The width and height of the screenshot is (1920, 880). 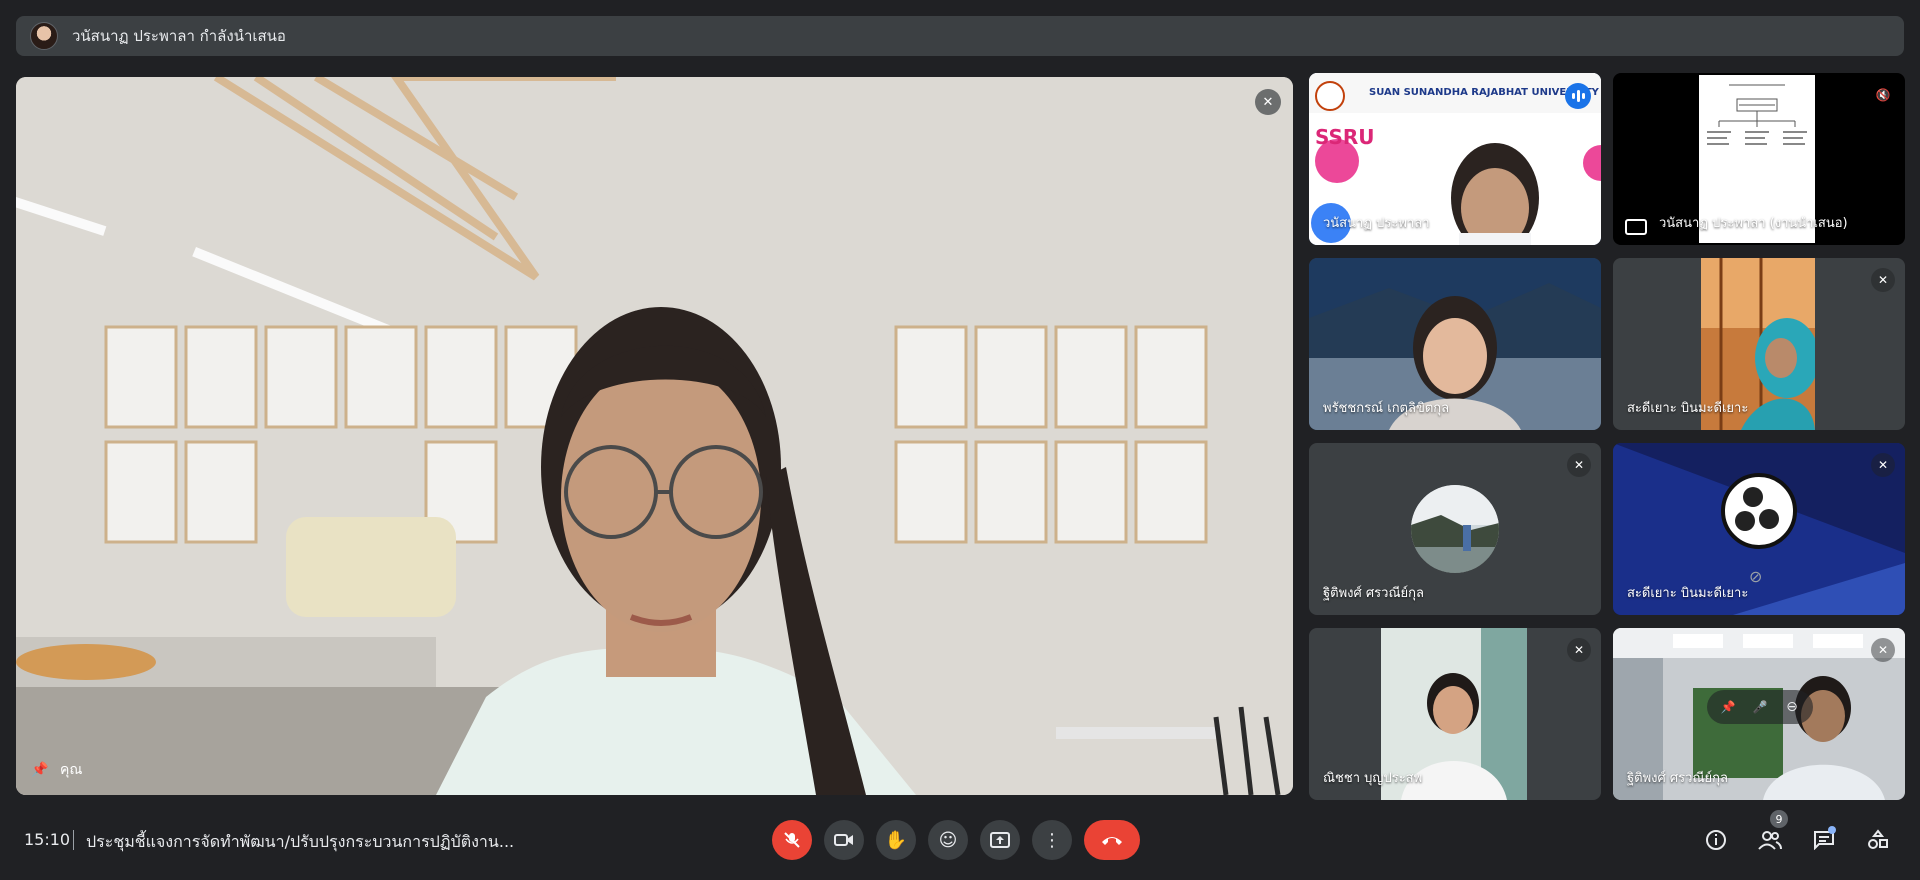 I want to click on emoji-icon: ☺, so click(x=948, y=840).